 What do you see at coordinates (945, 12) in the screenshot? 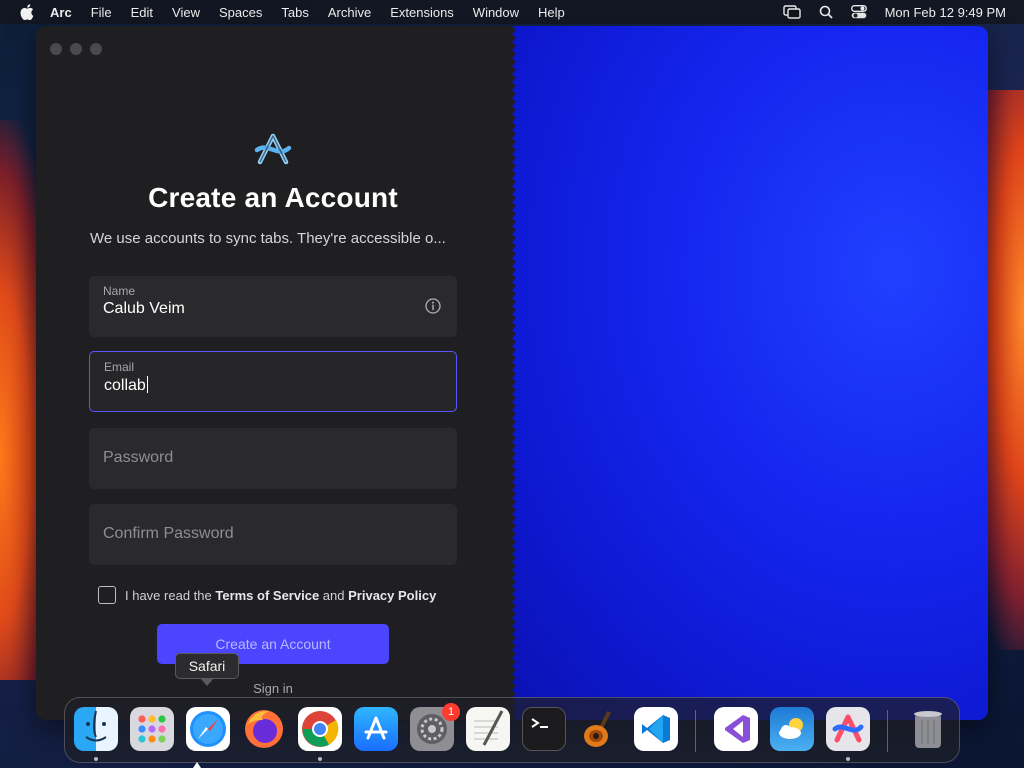
I see `menubar-clock: Mon Feb 12 9:49 PM` at bounding box center [945, 12].